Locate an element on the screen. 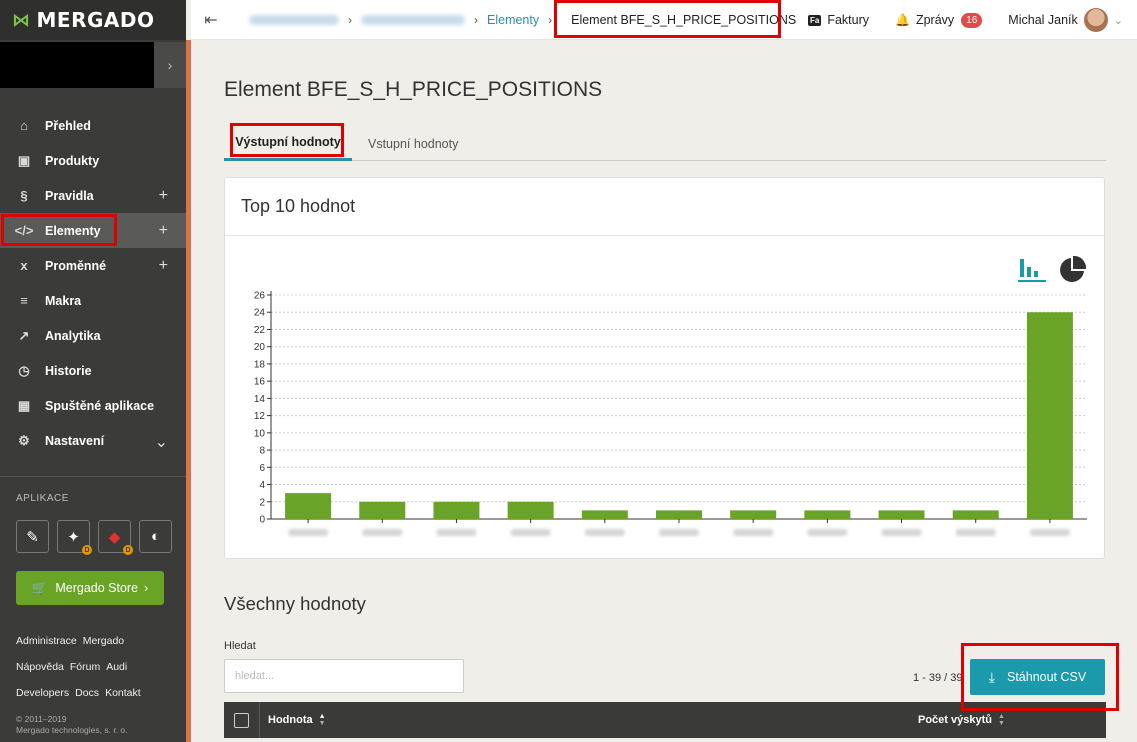 The height and width of the screenshot is (742, 1137). column-pocet-label: Počet výskytů is located at coordinates (955, 720).